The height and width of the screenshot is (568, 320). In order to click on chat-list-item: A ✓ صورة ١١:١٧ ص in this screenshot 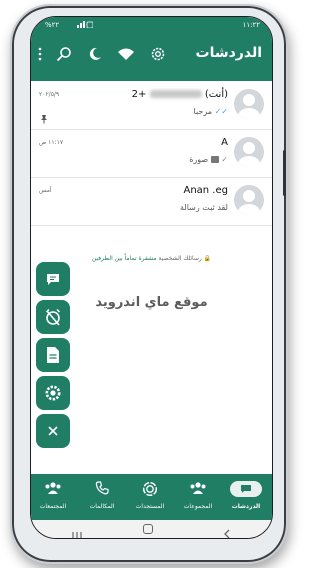, I will do `click(151, 154)`.